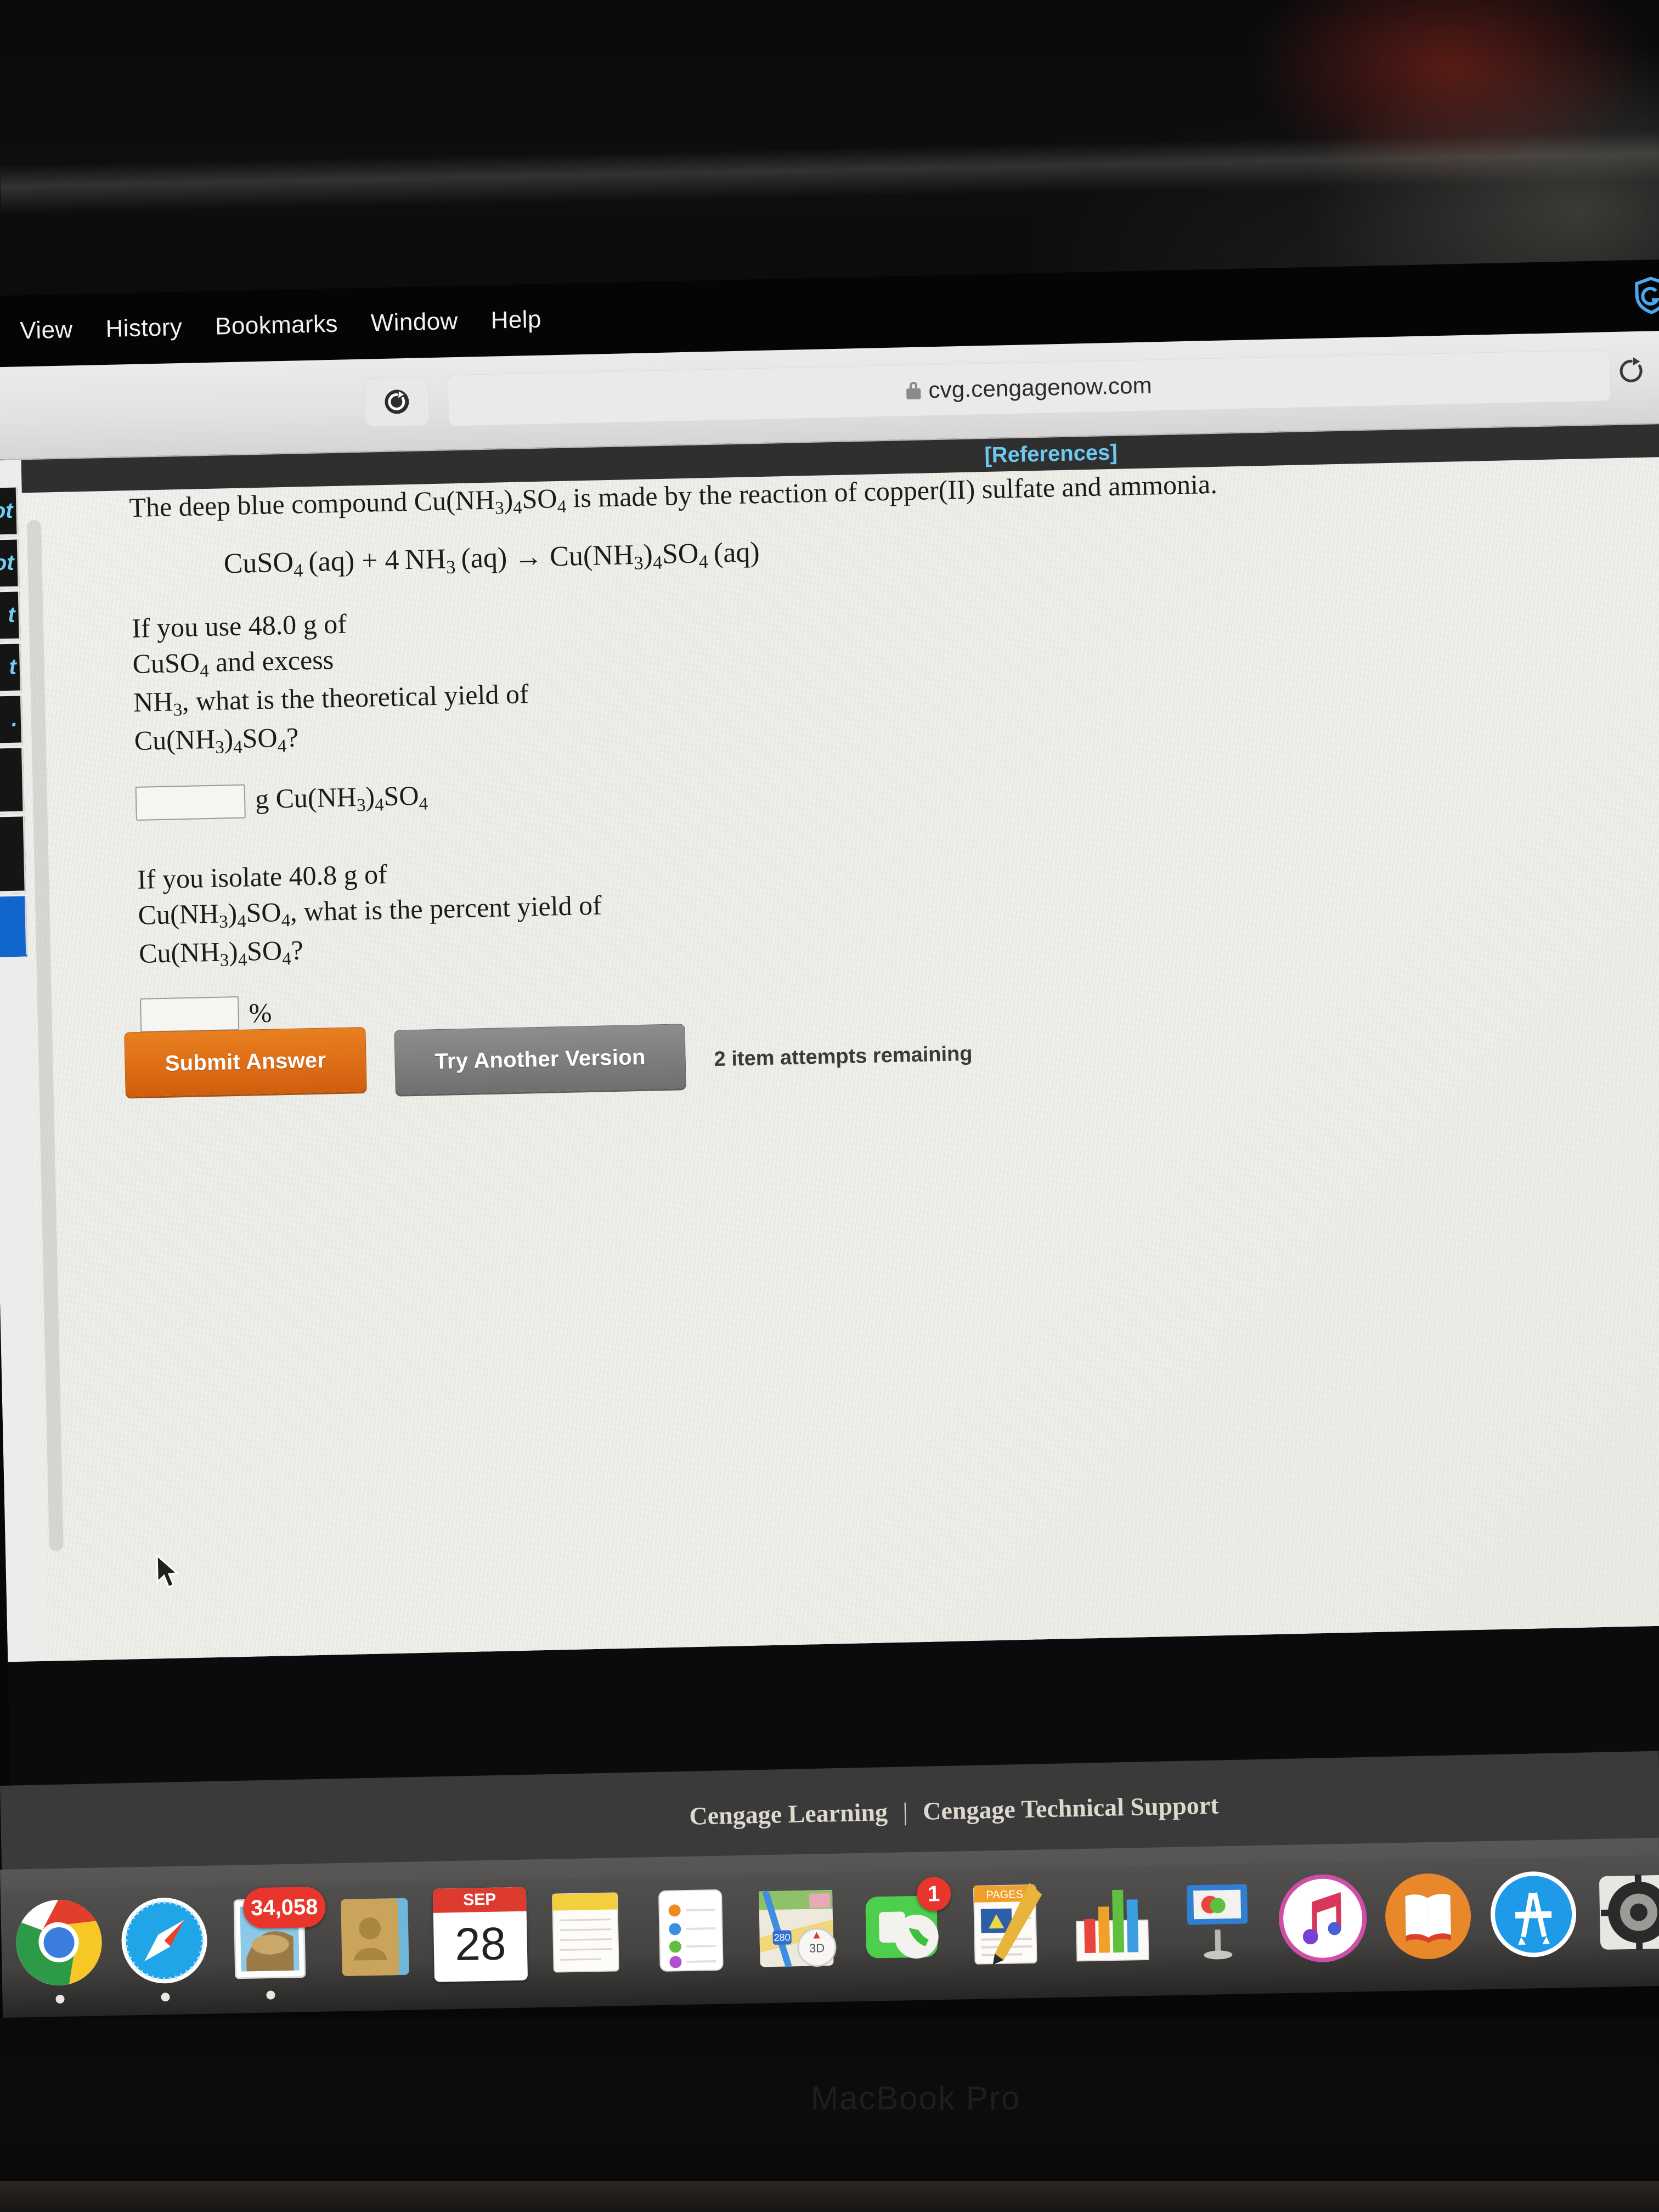 The image size is (1659, 2212). I want to click on keynote-icon, so click(1218, 1920).